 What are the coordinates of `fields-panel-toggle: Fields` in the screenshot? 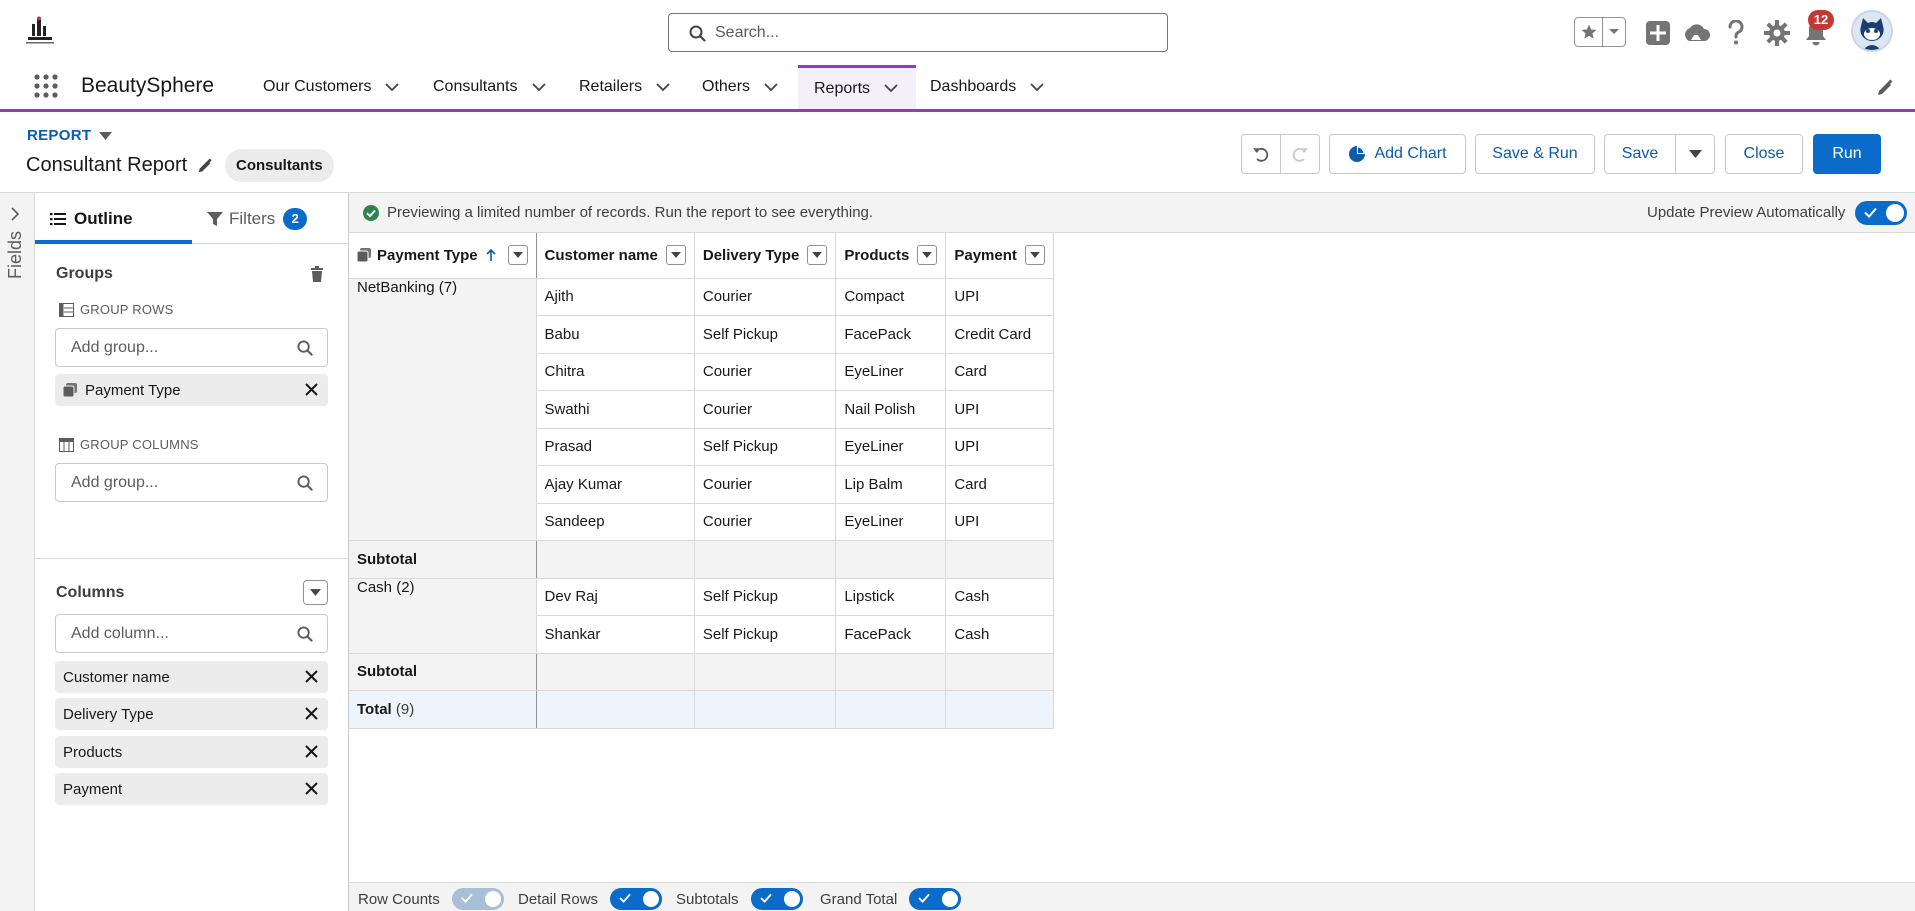 It's located at (17, 552).